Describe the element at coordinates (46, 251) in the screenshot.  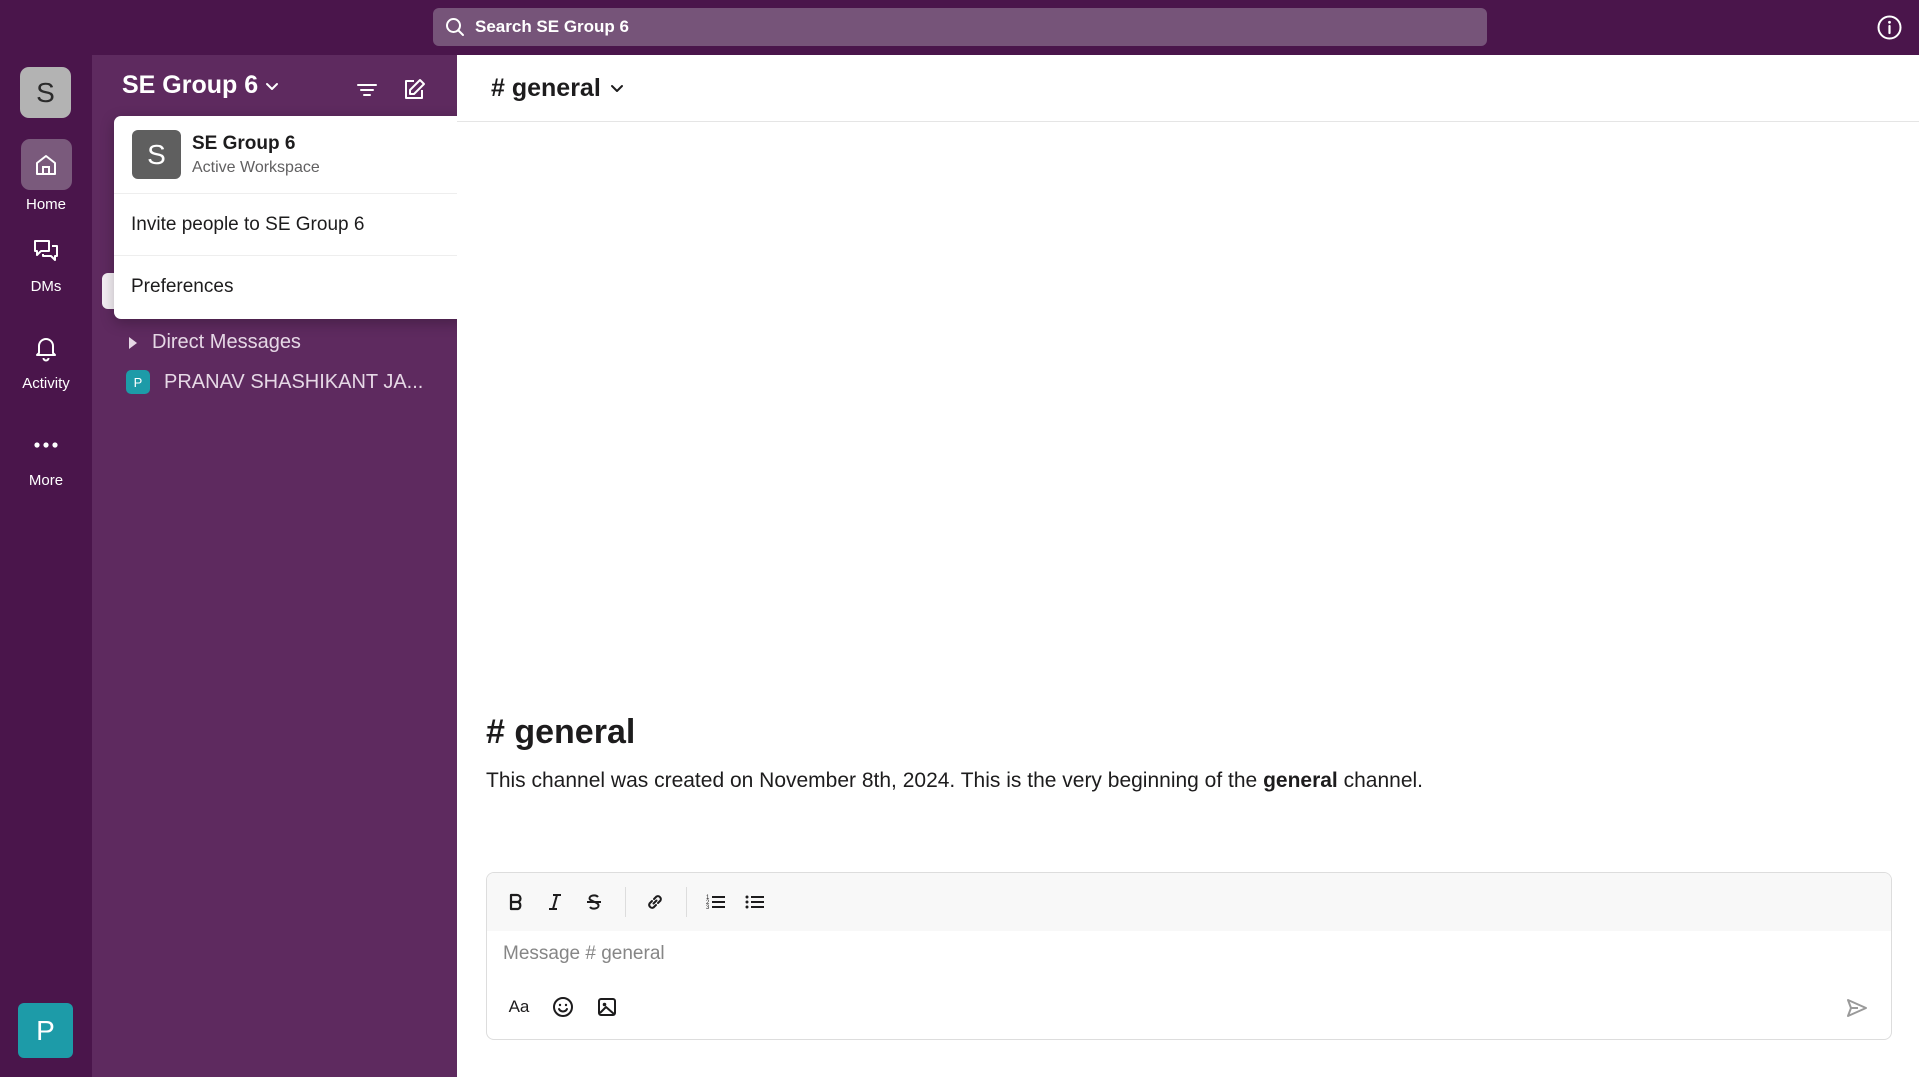
I see `dms-icon` at that location.